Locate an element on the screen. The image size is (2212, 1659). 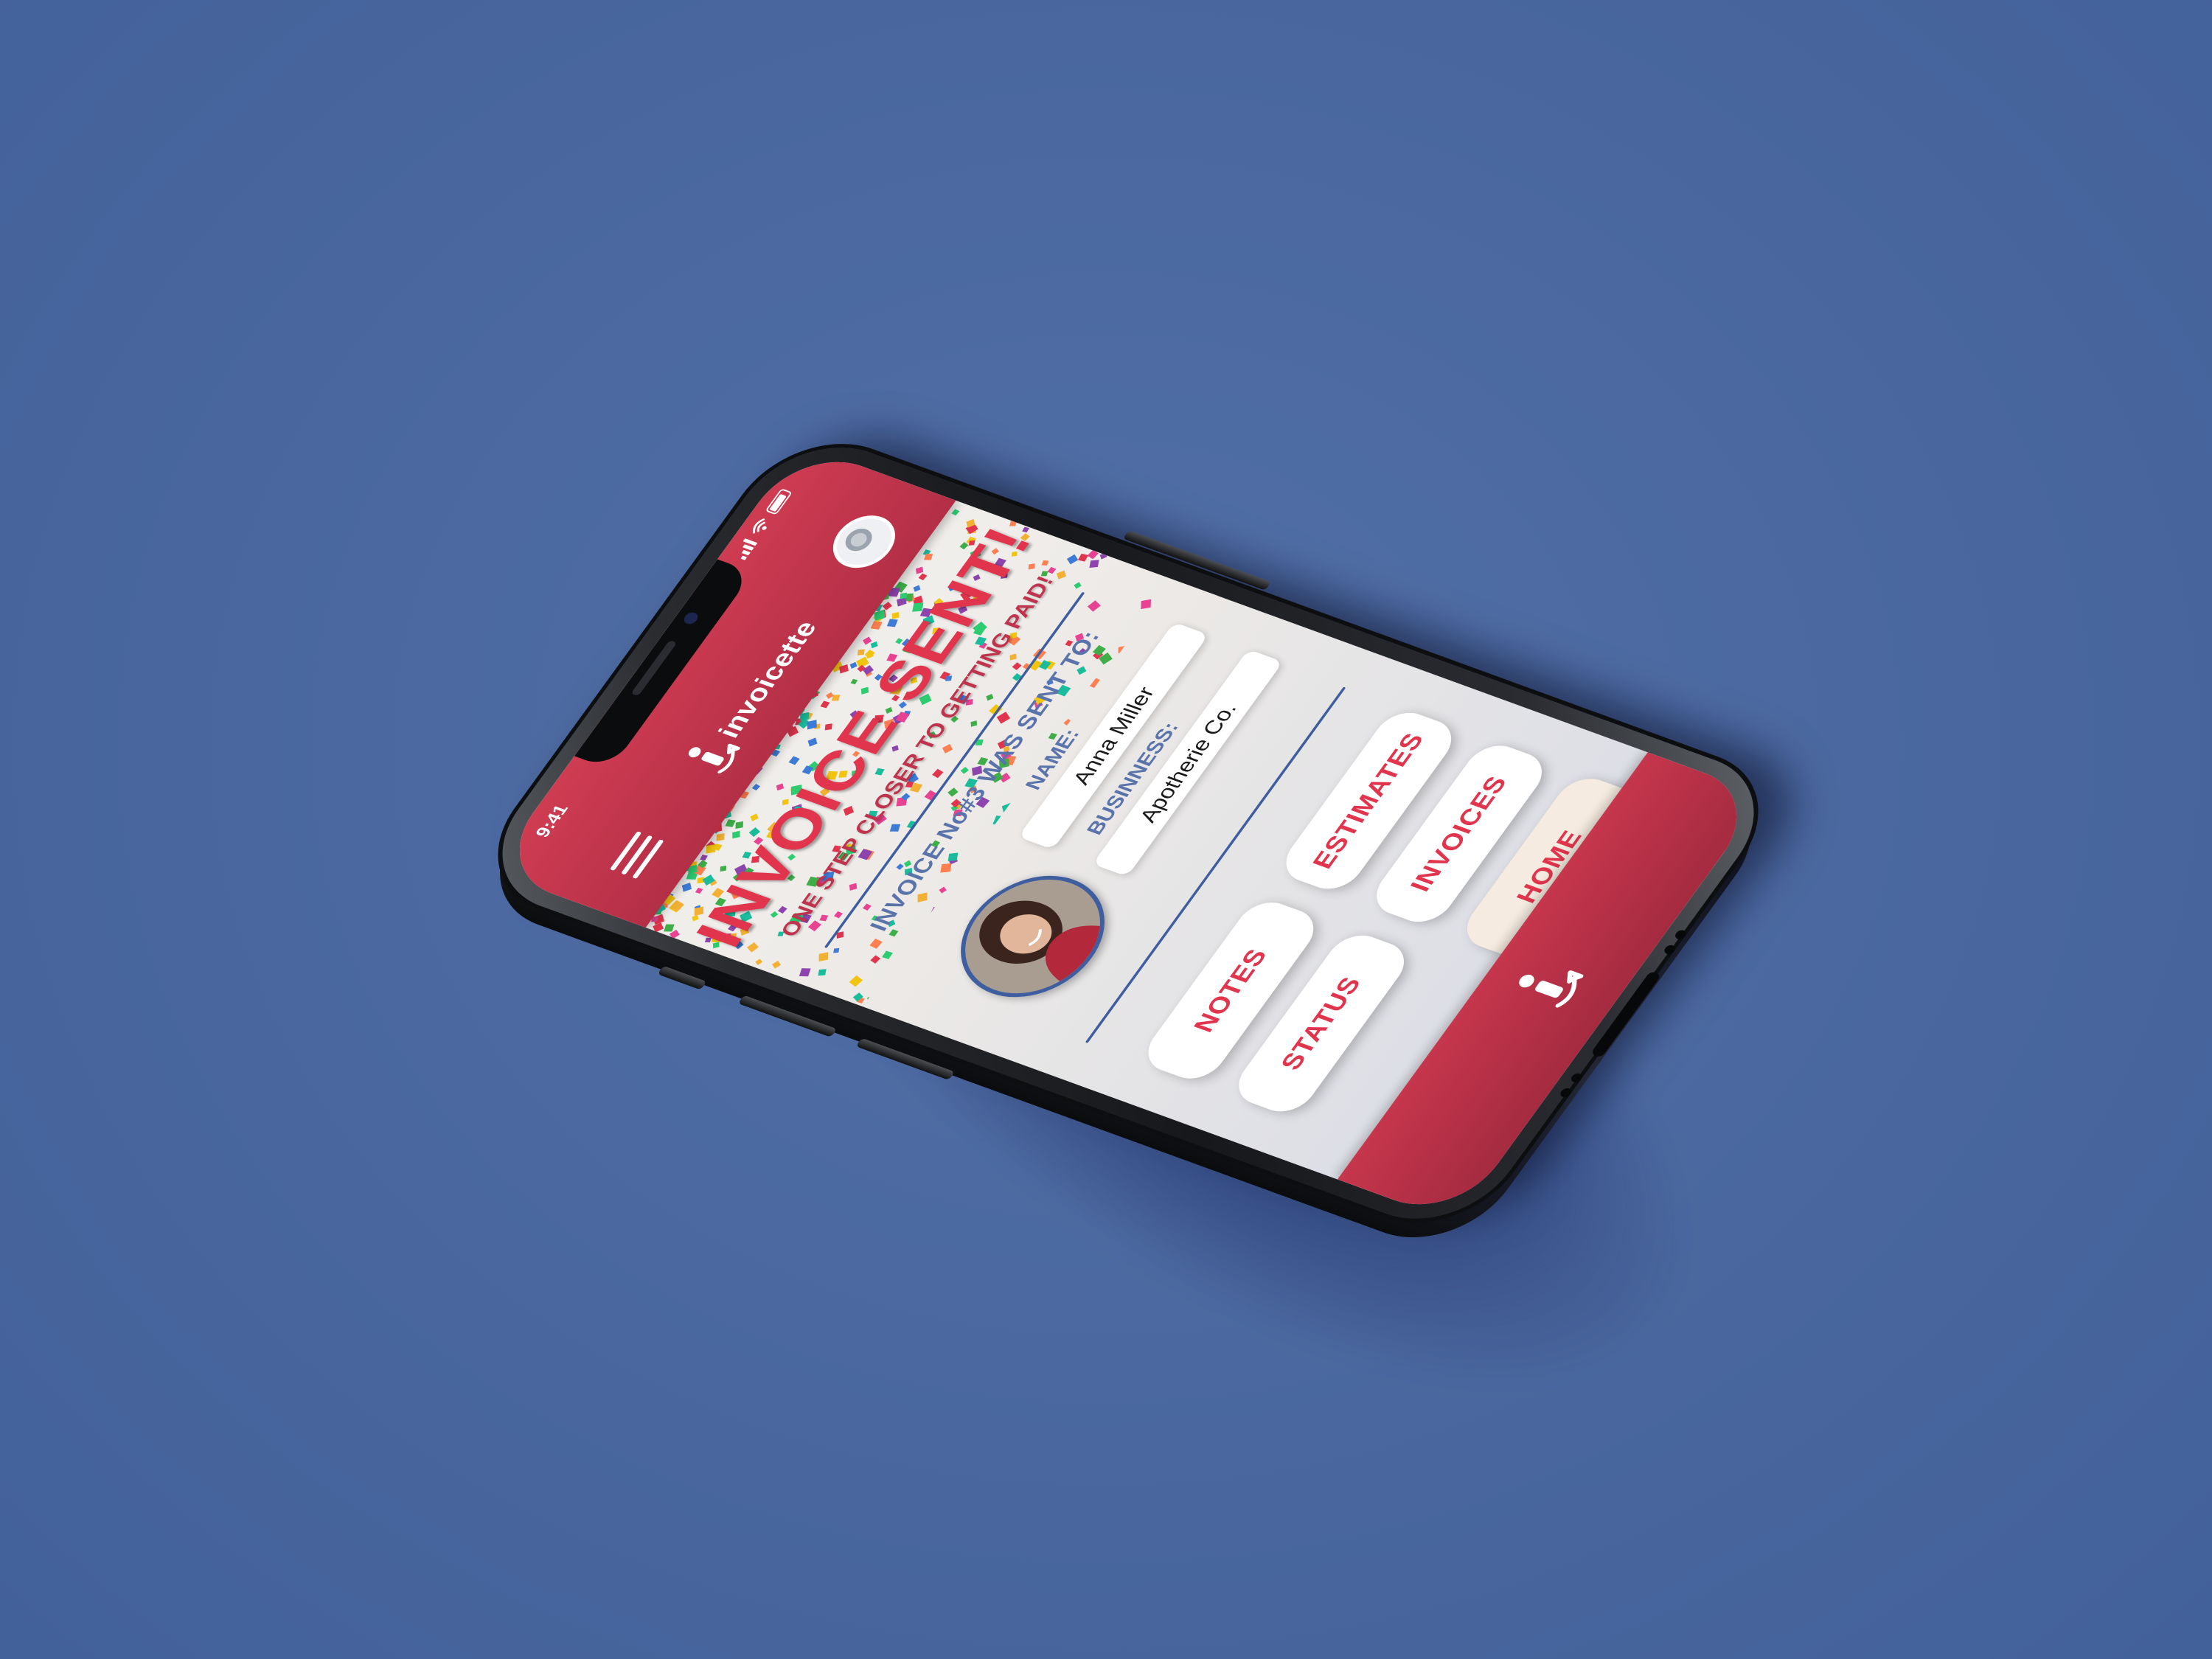
hamburger-menu-icon is located at coordinates (639, 855).